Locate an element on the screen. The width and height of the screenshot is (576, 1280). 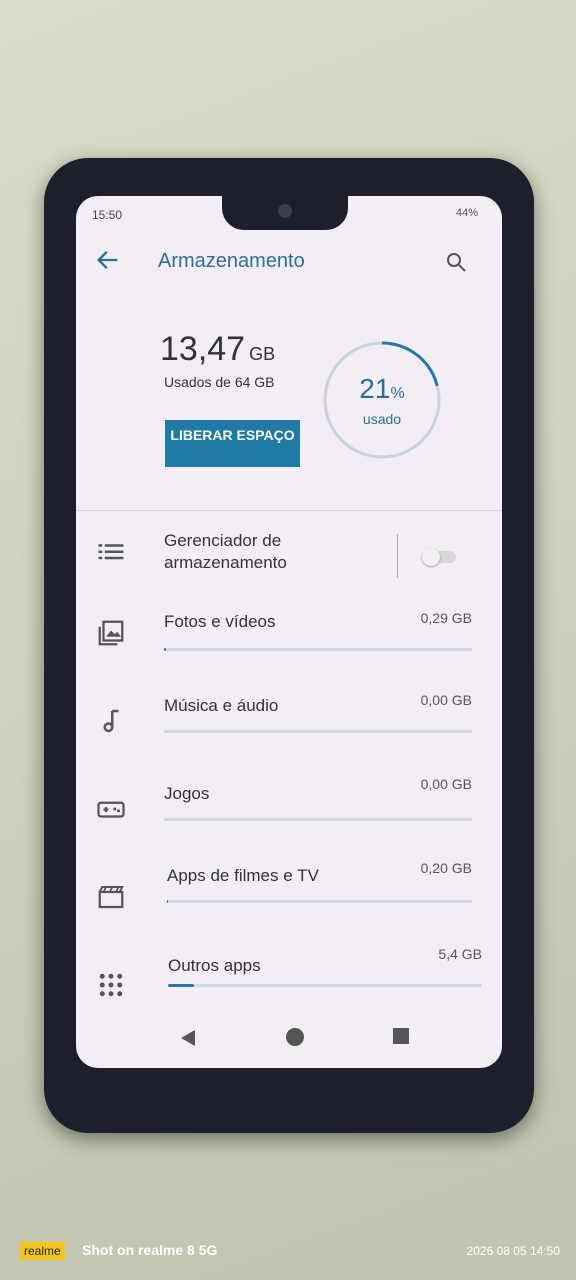
category-row-music: Música e áudio 0,00 GB is located at coordinates (289, 716).